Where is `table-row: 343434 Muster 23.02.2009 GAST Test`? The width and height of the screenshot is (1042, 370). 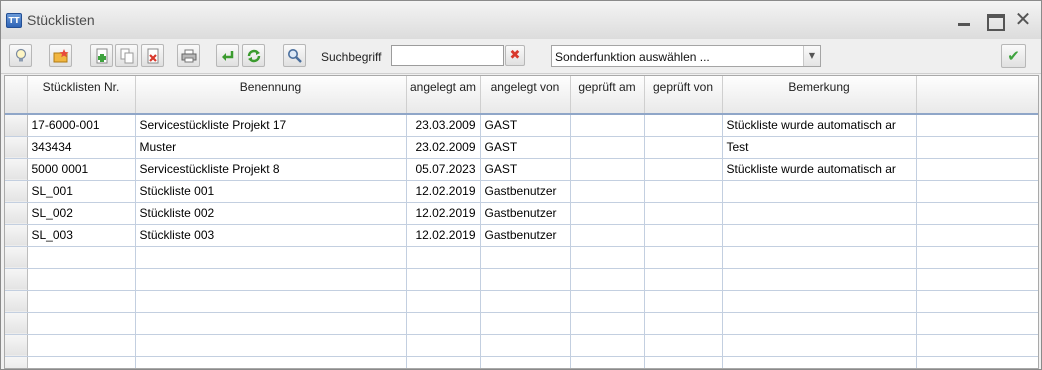
table-row: 343434 Muster 23.02.2009 GAST Test is located at coordinates (521, 147).